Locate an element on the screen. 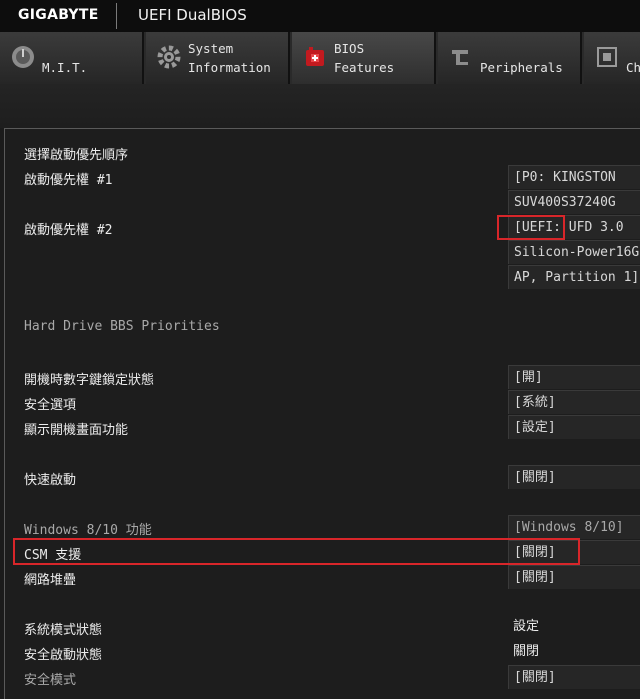  system-mode-state-value: 設定 is located at coordinates (526, 626).